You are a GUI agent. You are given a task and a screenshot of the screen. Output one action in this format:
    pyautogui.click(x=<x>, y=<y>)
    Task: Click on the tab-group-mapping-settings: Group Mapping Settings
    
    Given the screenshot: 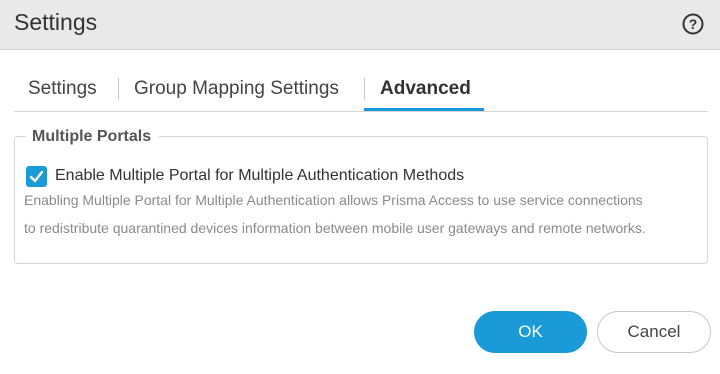 What is the action you would take?
    pyautogui.click(x=236, y=89)
    